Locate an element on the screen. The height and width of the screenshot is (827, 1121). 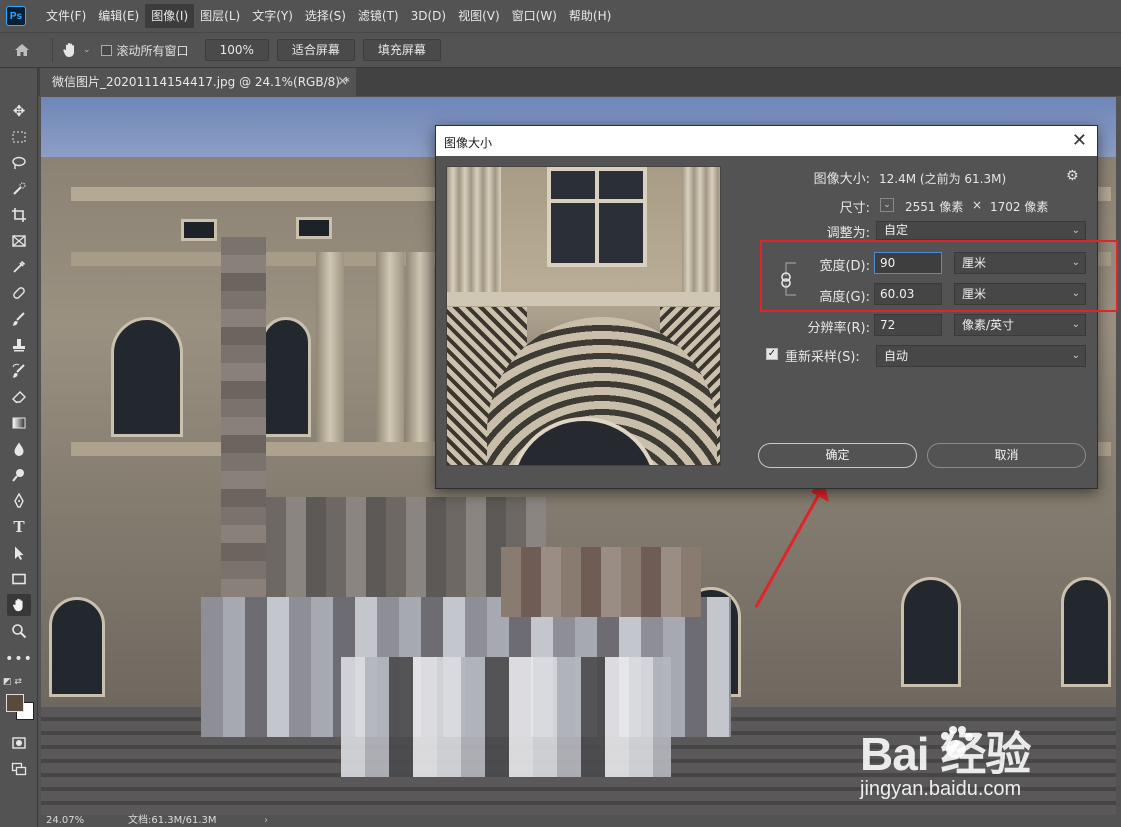
resolution-input is located at coordinates (908, 325).